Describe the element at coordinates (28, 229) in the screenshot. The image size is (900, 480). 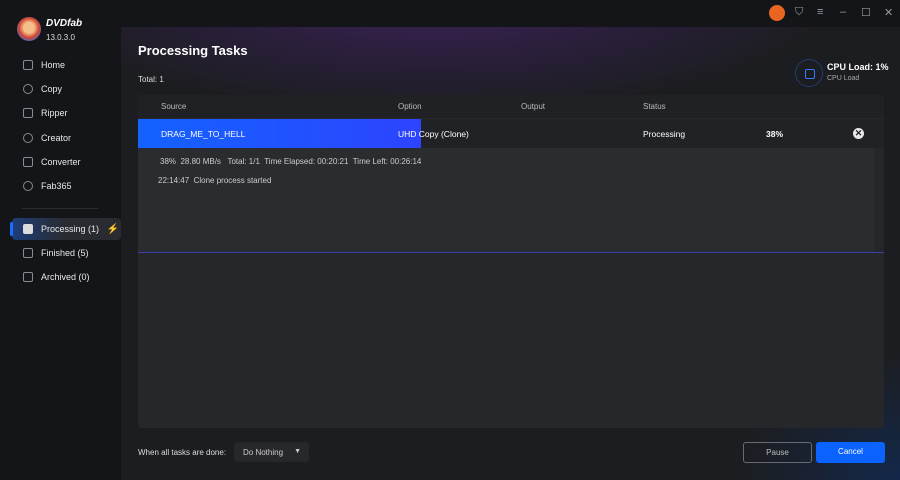
I see `processing-icon` at that location.